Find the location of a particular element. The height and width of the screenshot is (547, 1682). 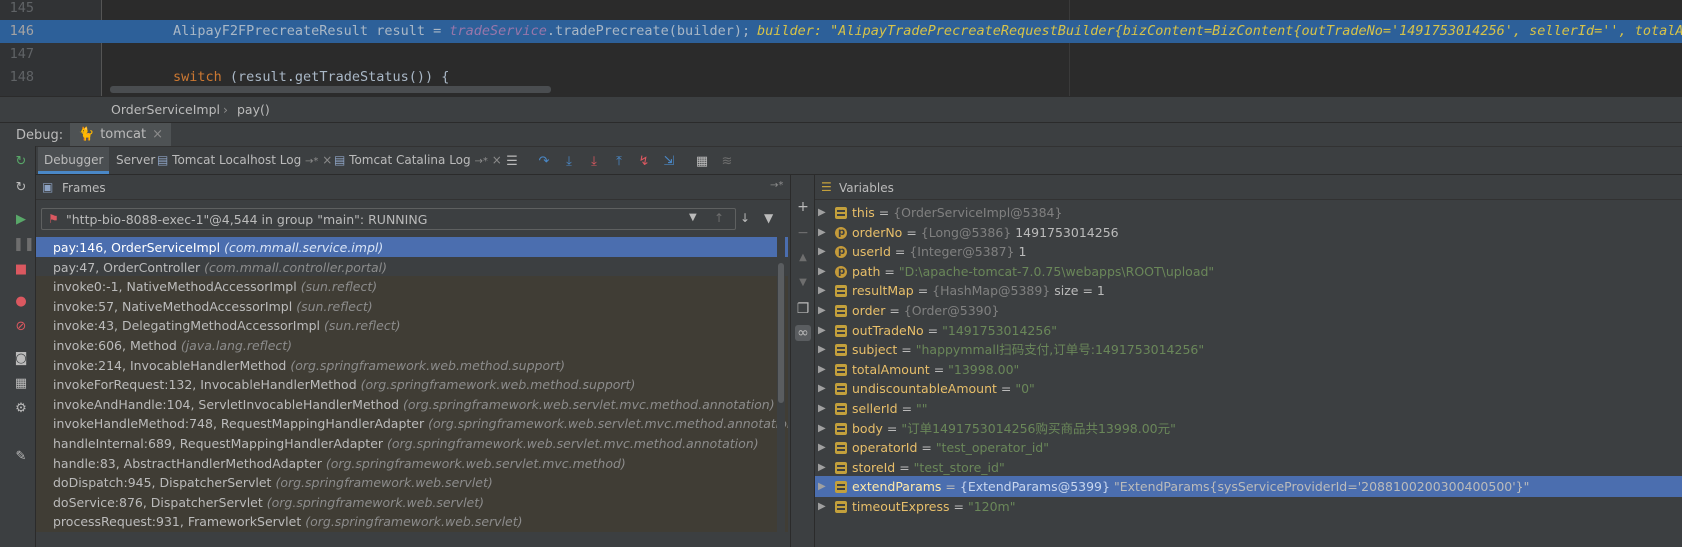

field-icon is located at coordinates (841, 389).